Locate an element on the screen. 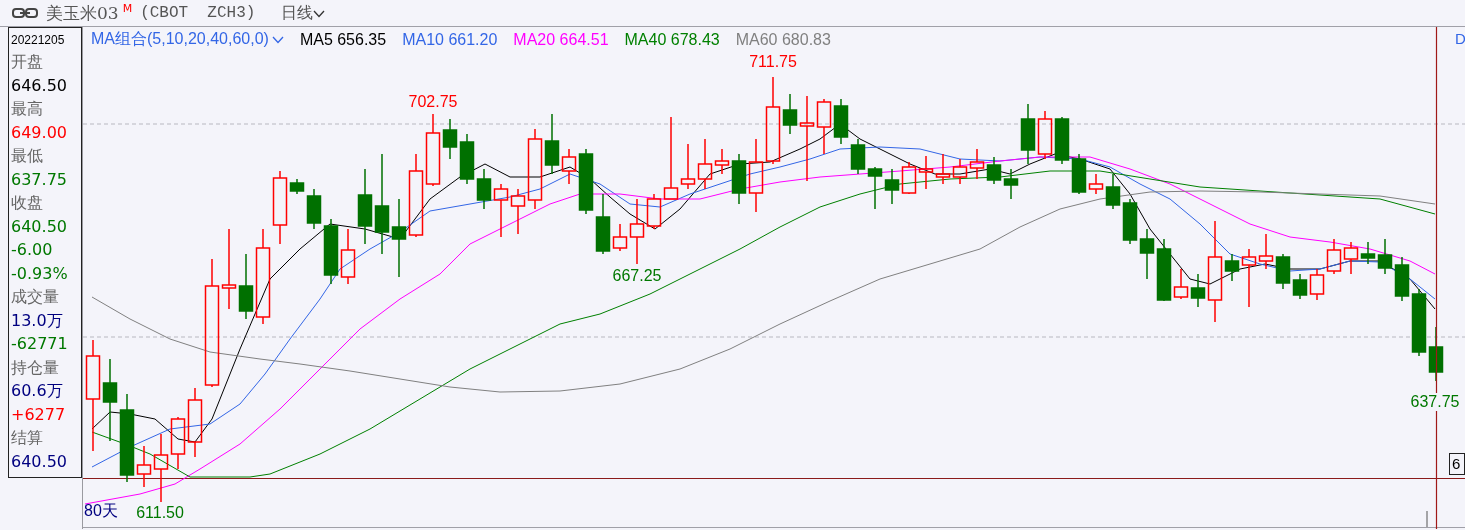 Image resolution: width=1465 pixels, height=530 pixels. instrument-title: 美玉米03$^{M}$ is located at coordinates (89, 13).